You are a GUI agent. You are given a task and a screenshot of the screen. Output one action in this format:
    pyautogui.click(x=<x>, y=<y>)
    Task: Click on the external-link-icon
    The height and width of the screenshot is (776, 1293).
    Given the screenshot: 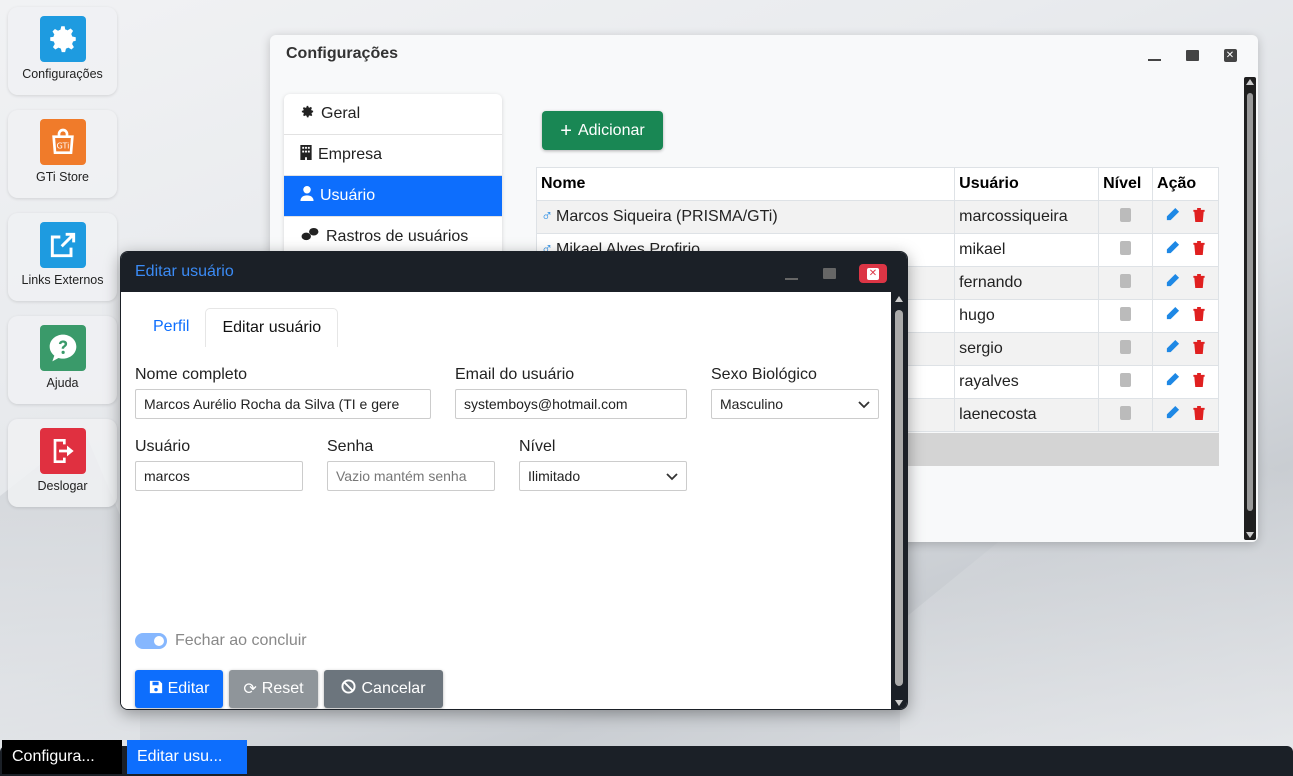 What is the action you would take?
    pyautogui.click(x=62, y=245)
    